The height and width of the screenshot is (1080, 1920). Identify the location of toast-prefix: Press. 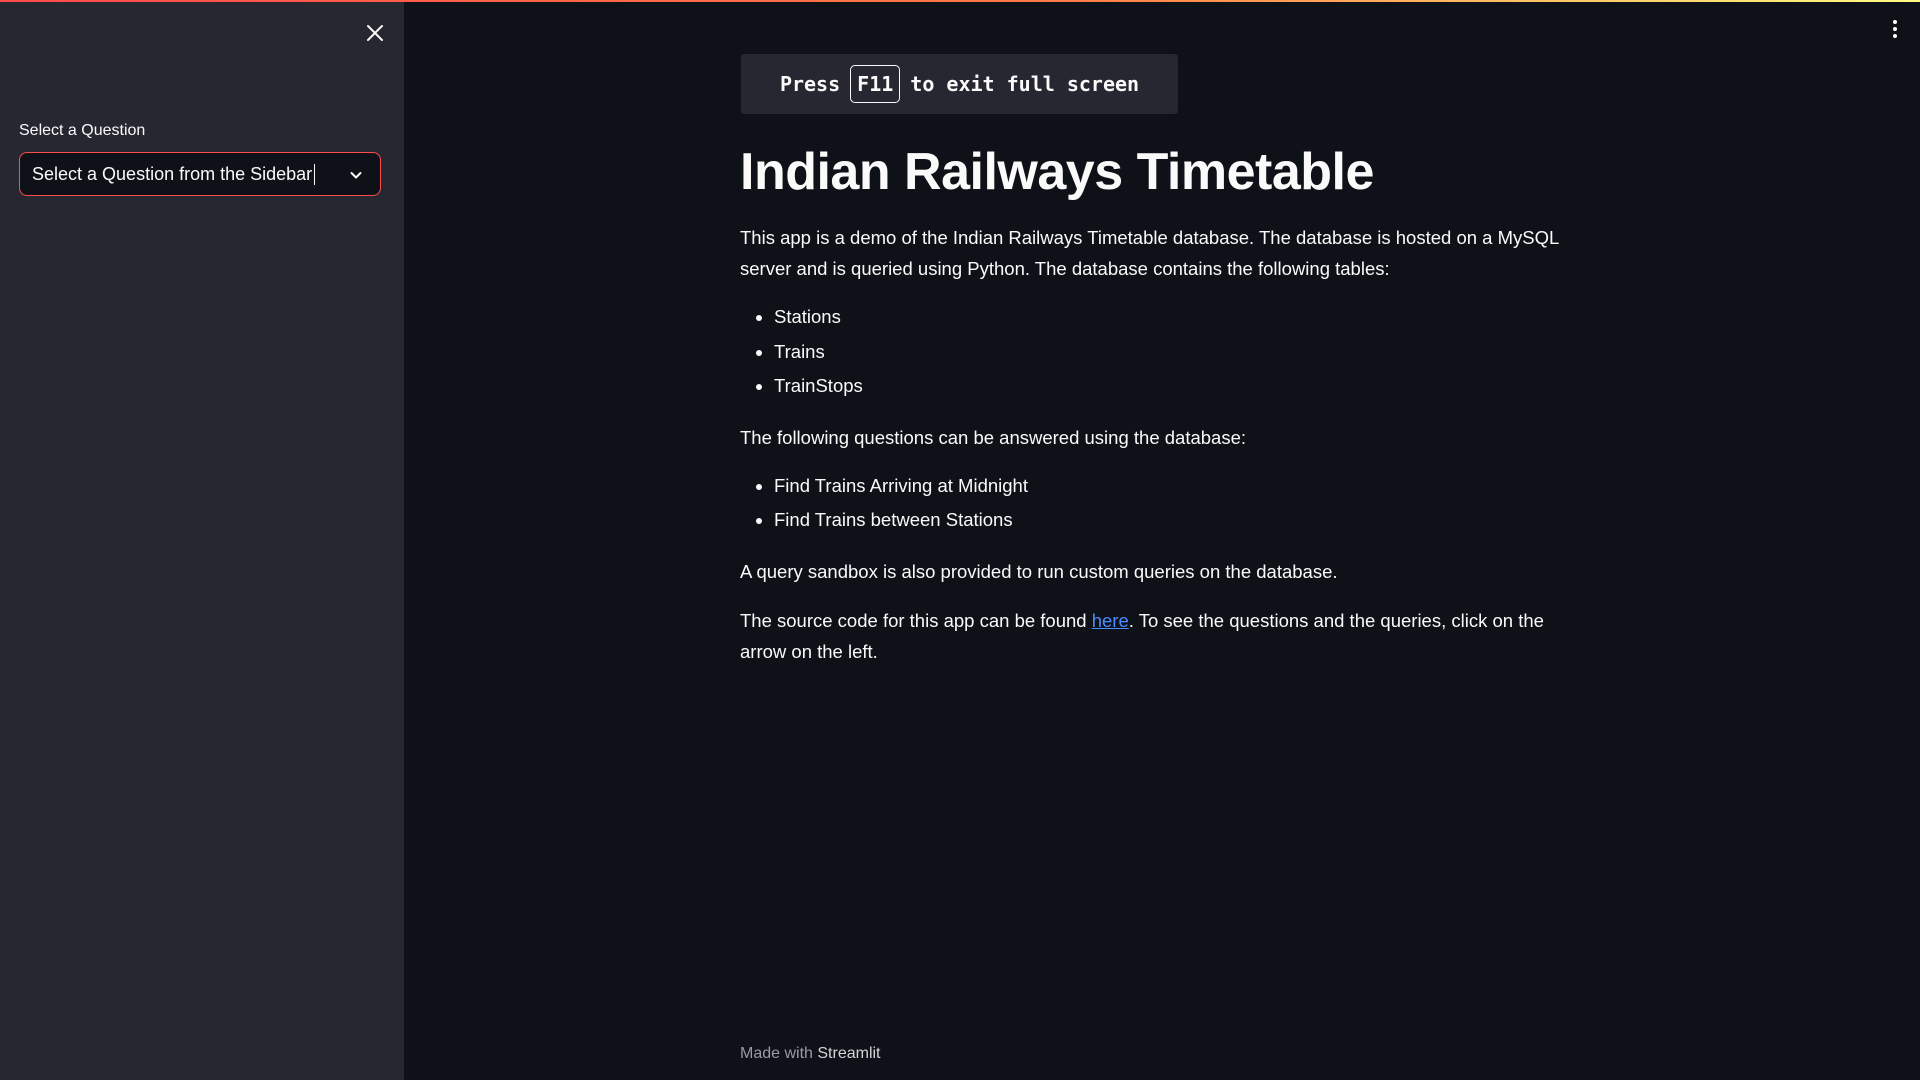
(810, 84).